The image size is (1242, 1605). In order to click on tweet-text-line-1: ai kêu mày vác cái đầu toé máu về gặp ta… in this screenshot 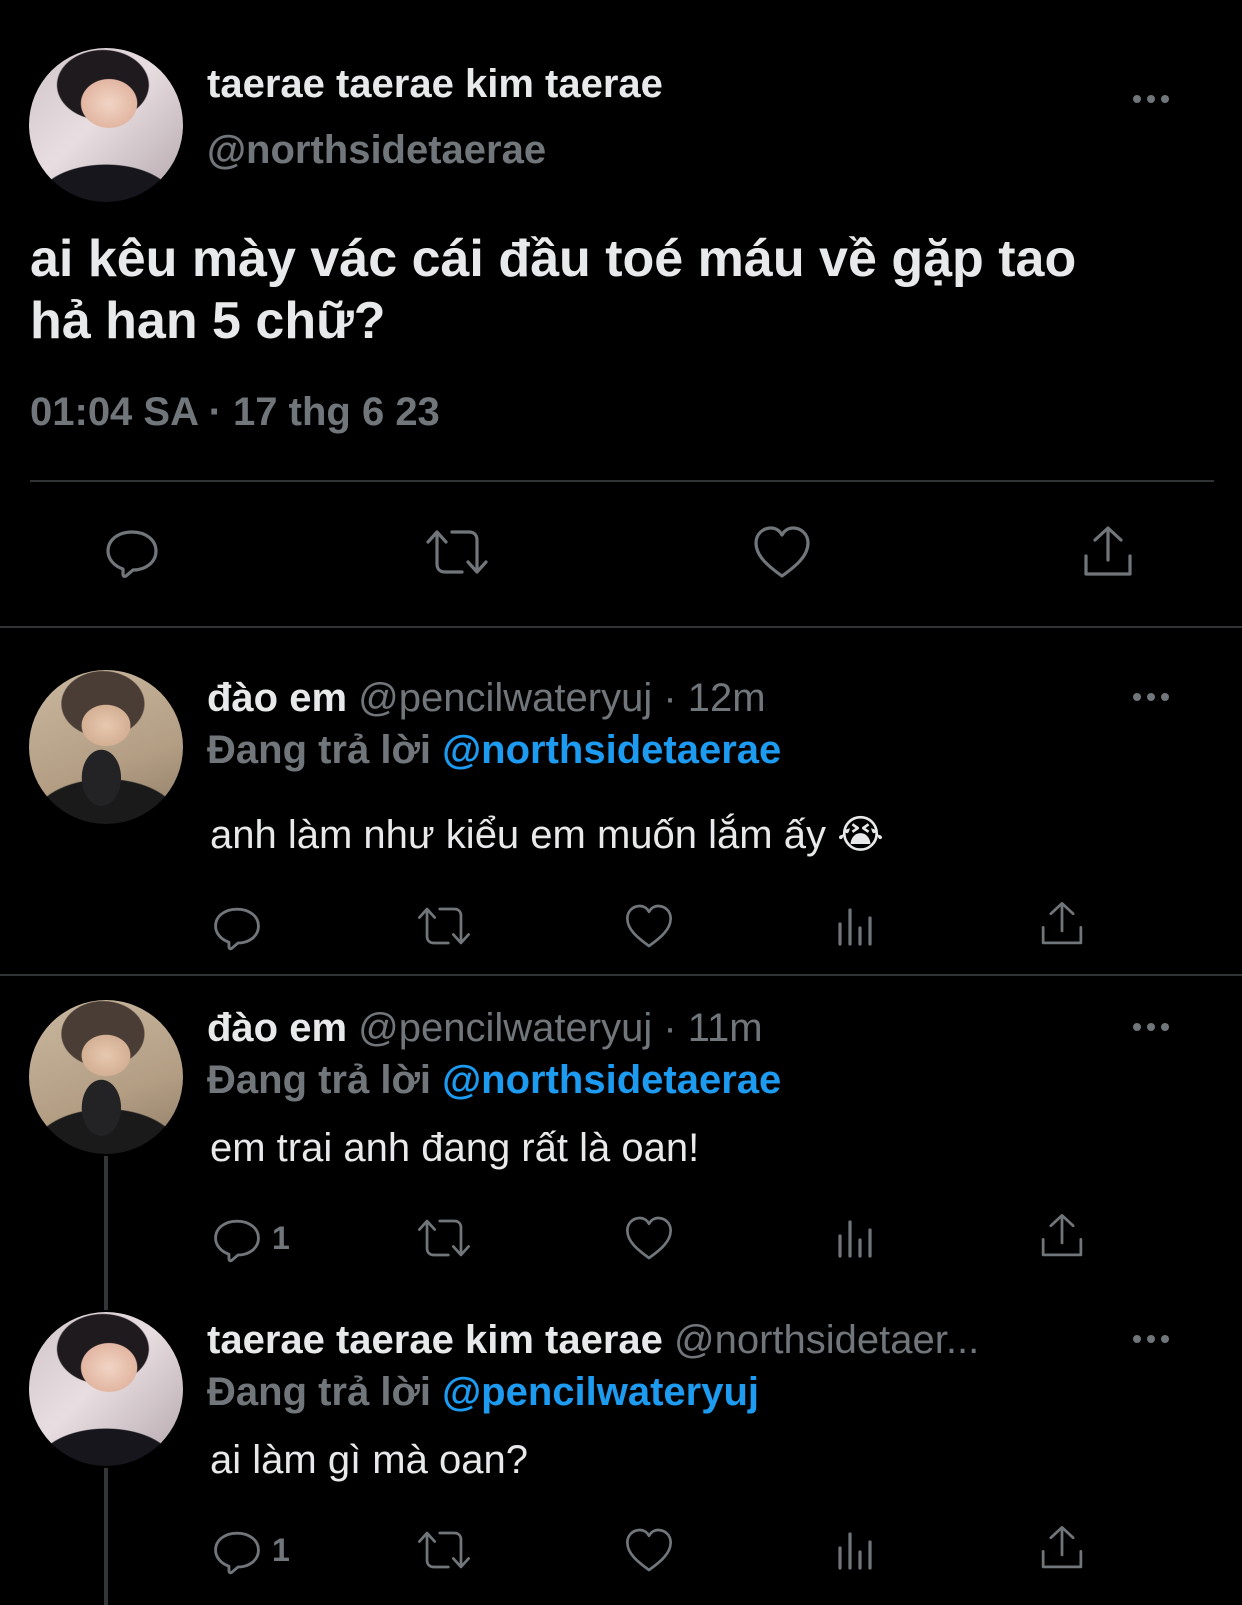, I will do `click(553, 259)`.